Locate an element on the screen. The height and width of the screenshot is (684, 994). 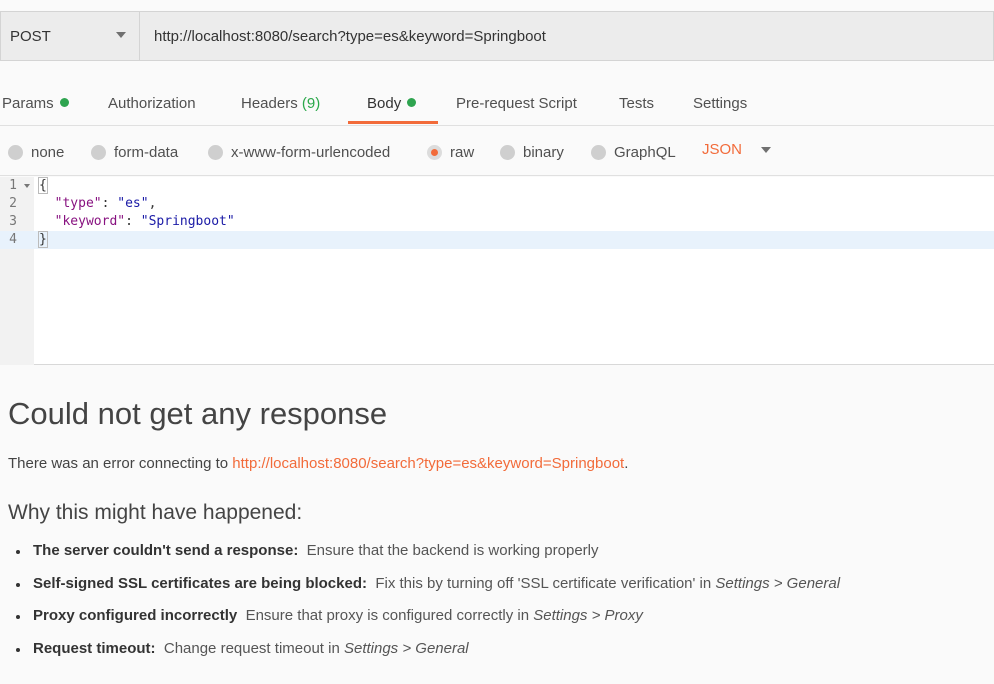
code-line: 3 "keyword": "Springboot" is located at coordinates (497, 222).